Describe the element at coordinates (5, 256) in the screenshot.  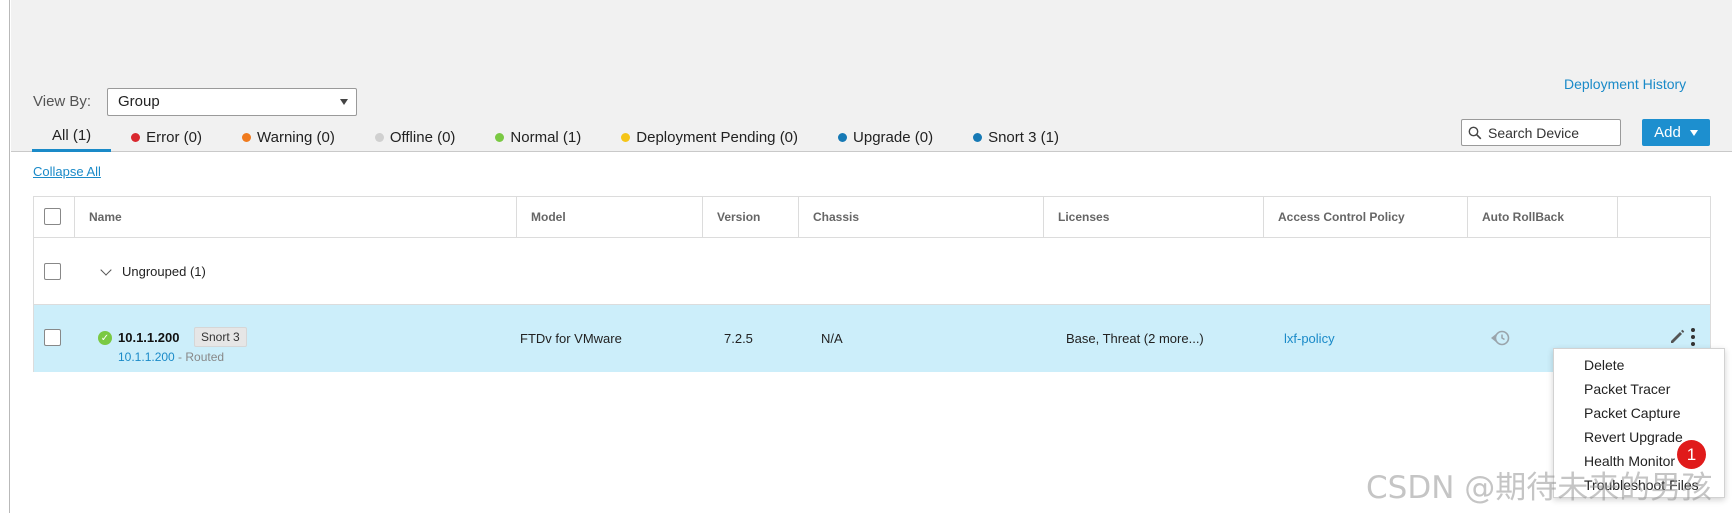
I see `left-edge` at that location.